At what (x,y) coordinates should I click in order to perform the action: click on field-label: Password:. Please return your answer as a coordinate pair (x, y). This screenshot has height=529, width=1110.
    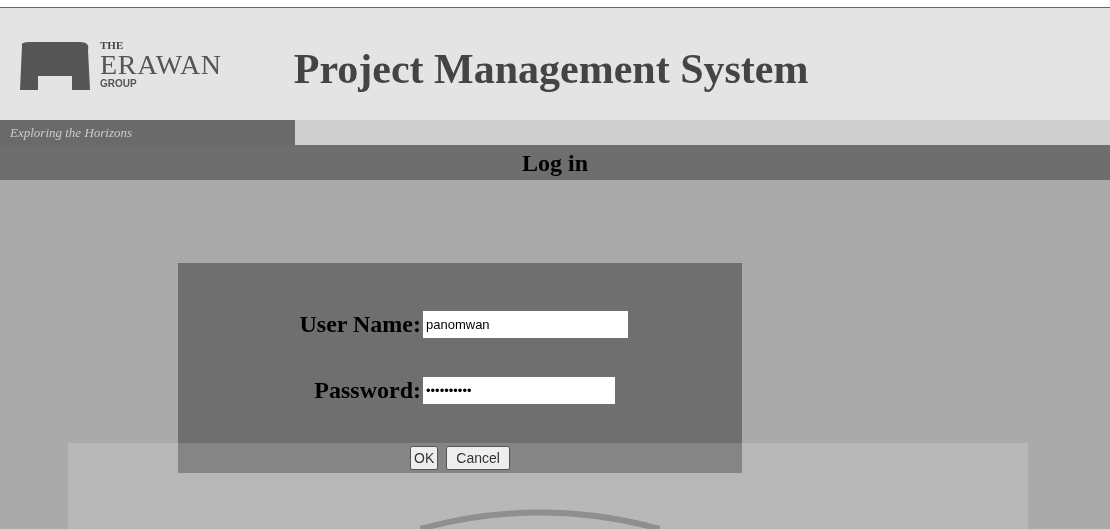
    Looking at the image, I should click on (367, 390).